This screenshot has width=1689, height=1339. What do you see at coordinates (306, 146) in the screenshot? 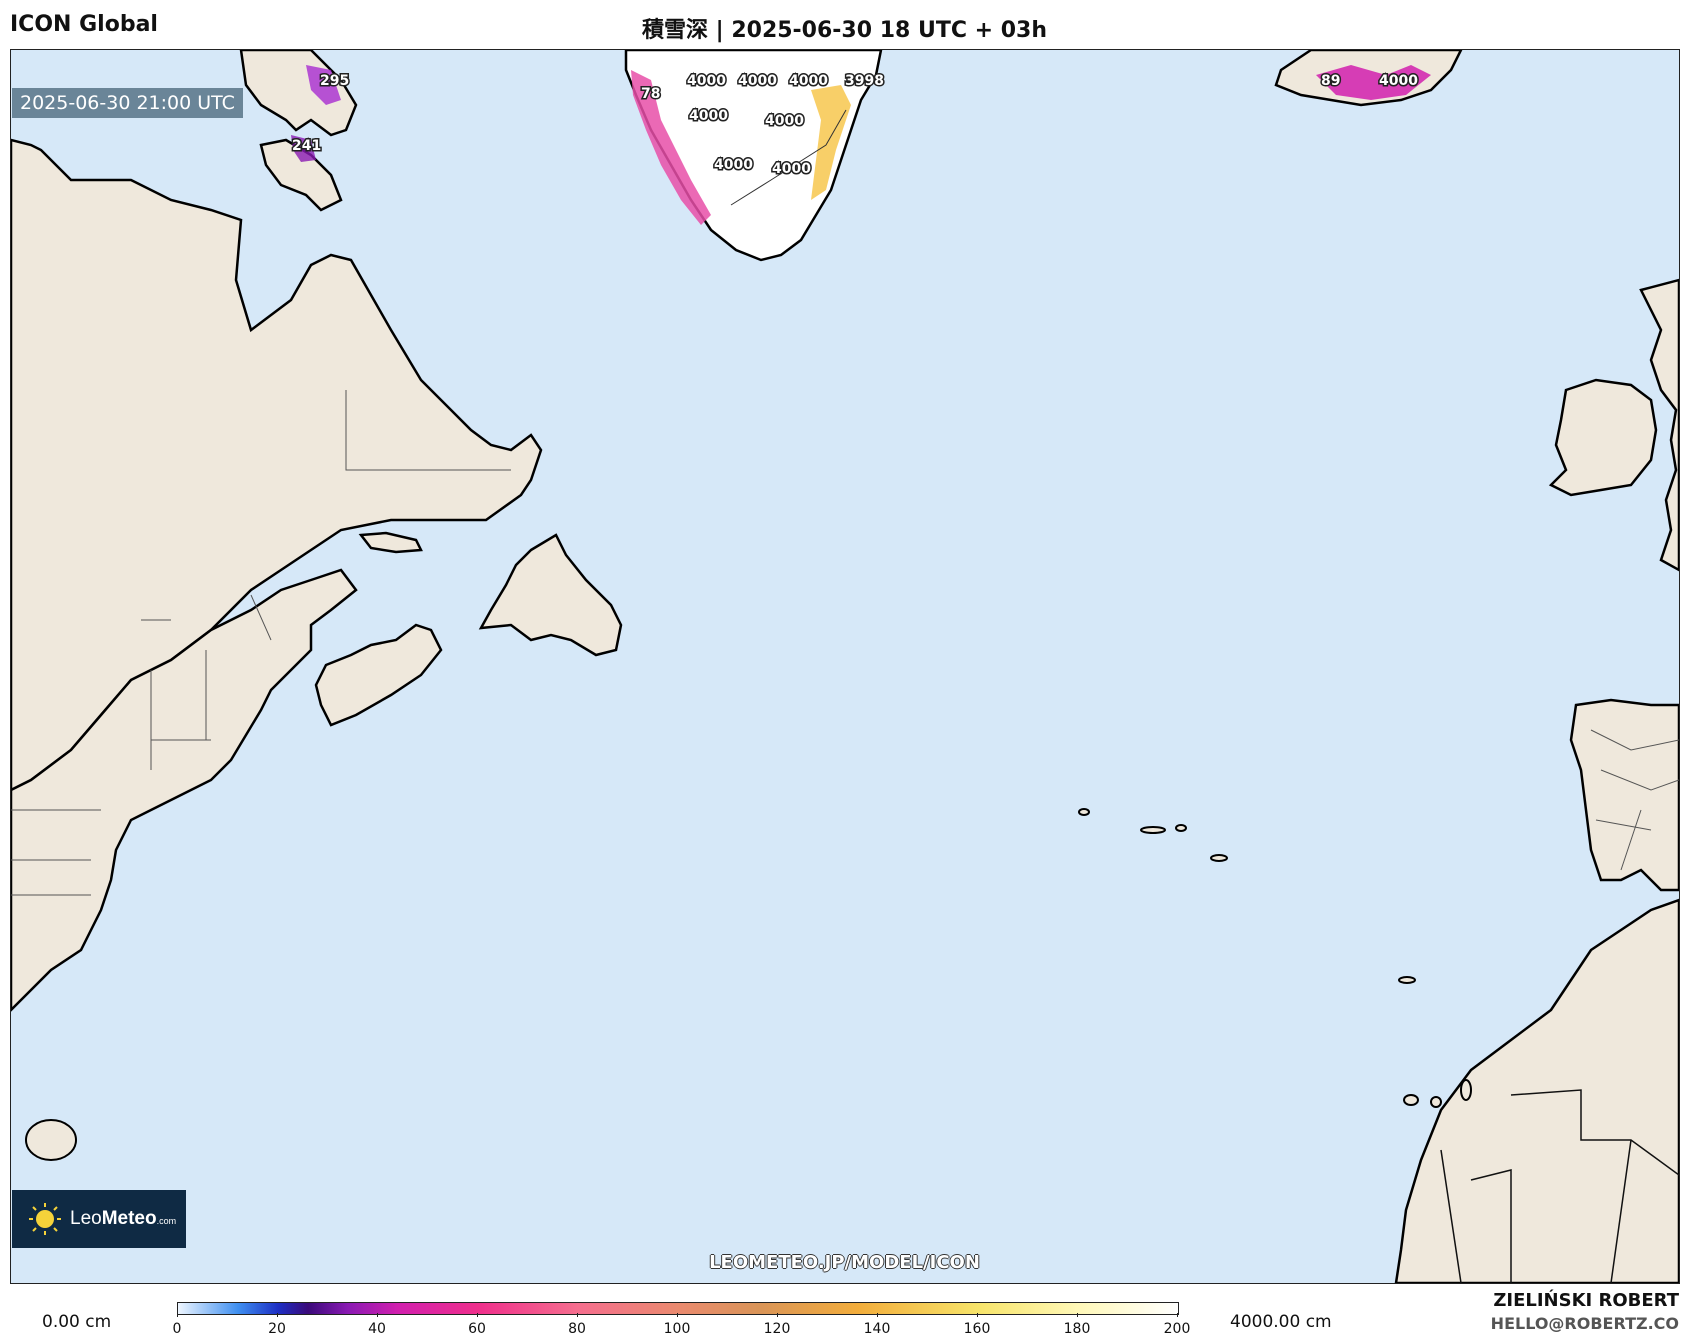
I see `snow-value-label: 241` at bounding box center [306, 146].